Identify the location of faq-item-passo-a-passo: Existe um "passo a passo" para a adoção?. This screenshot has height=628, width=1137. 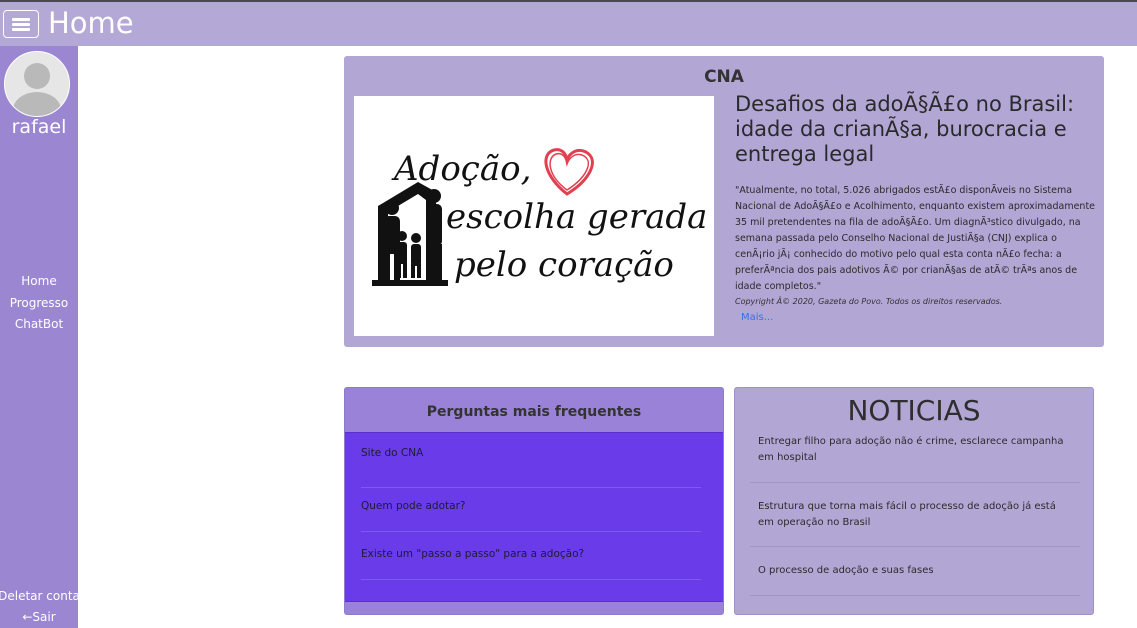
(531, 554).